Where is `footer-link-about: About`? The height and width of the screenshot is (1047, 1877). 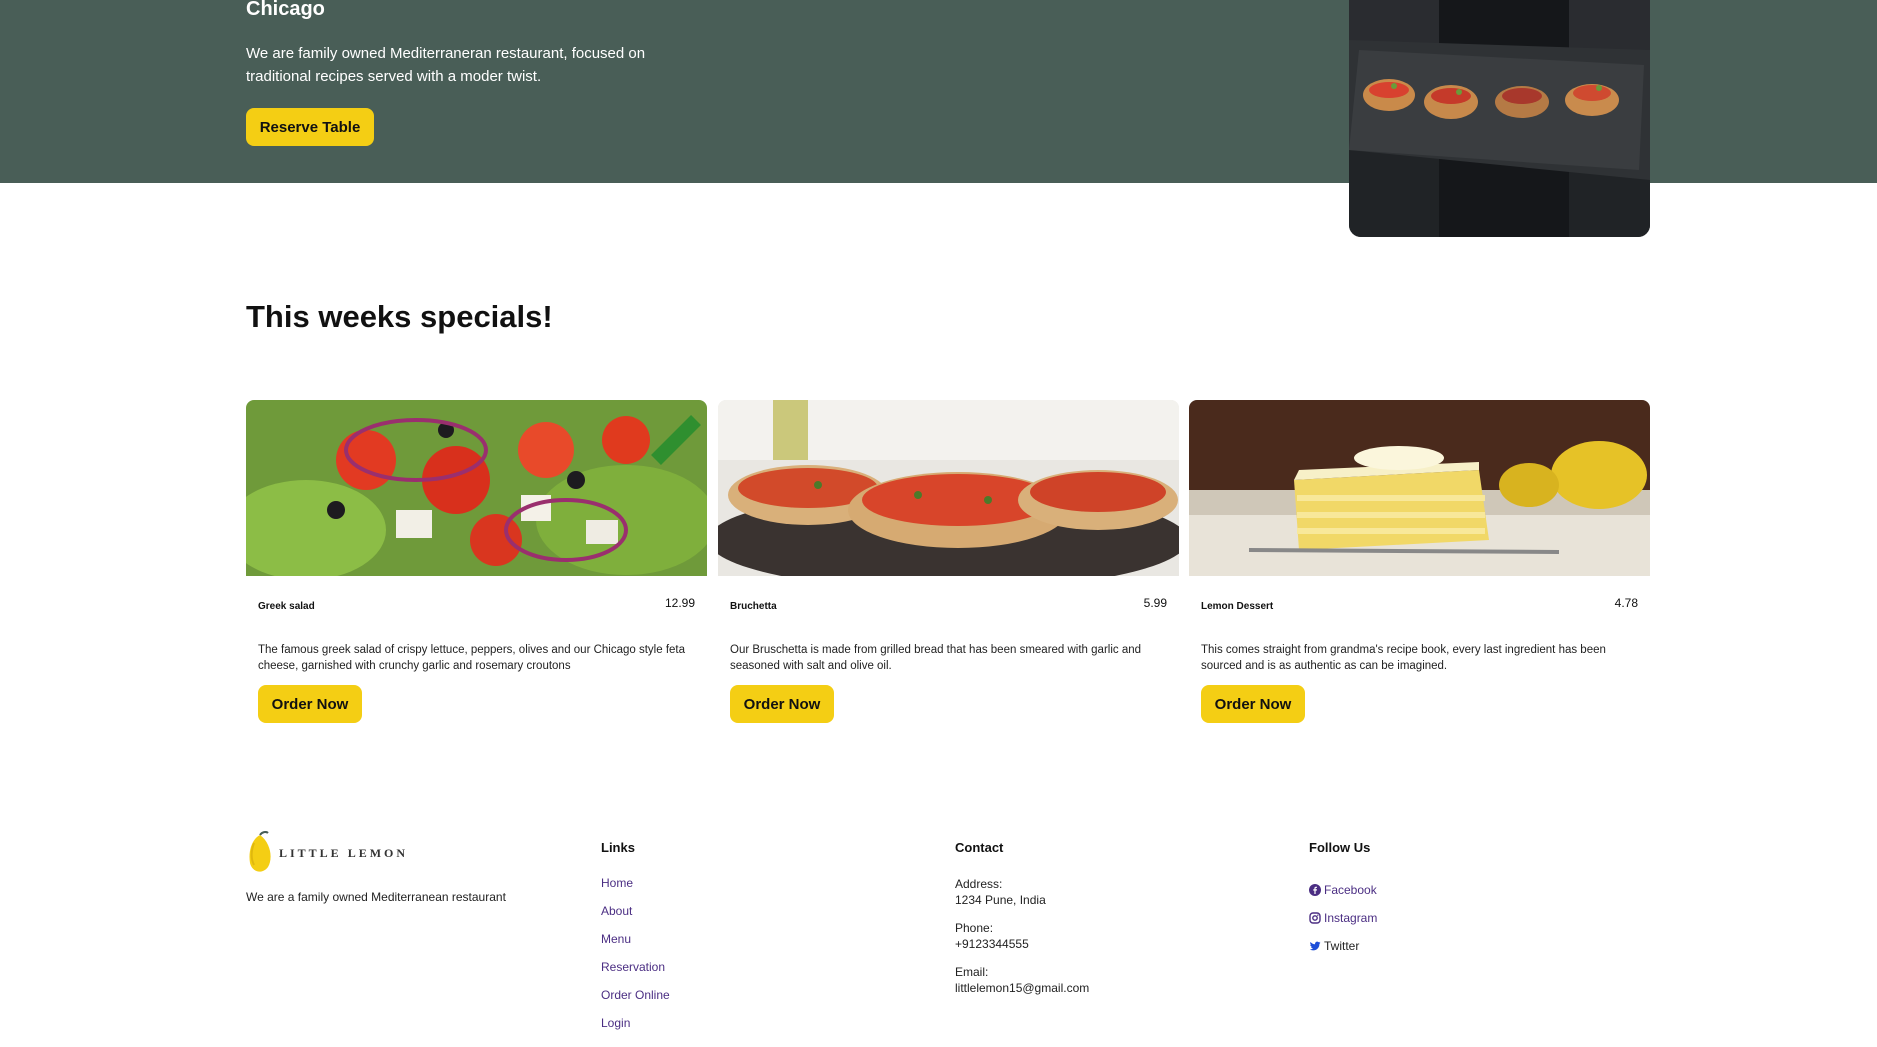 footer-link-about: About is located at coordinates (616, 911).